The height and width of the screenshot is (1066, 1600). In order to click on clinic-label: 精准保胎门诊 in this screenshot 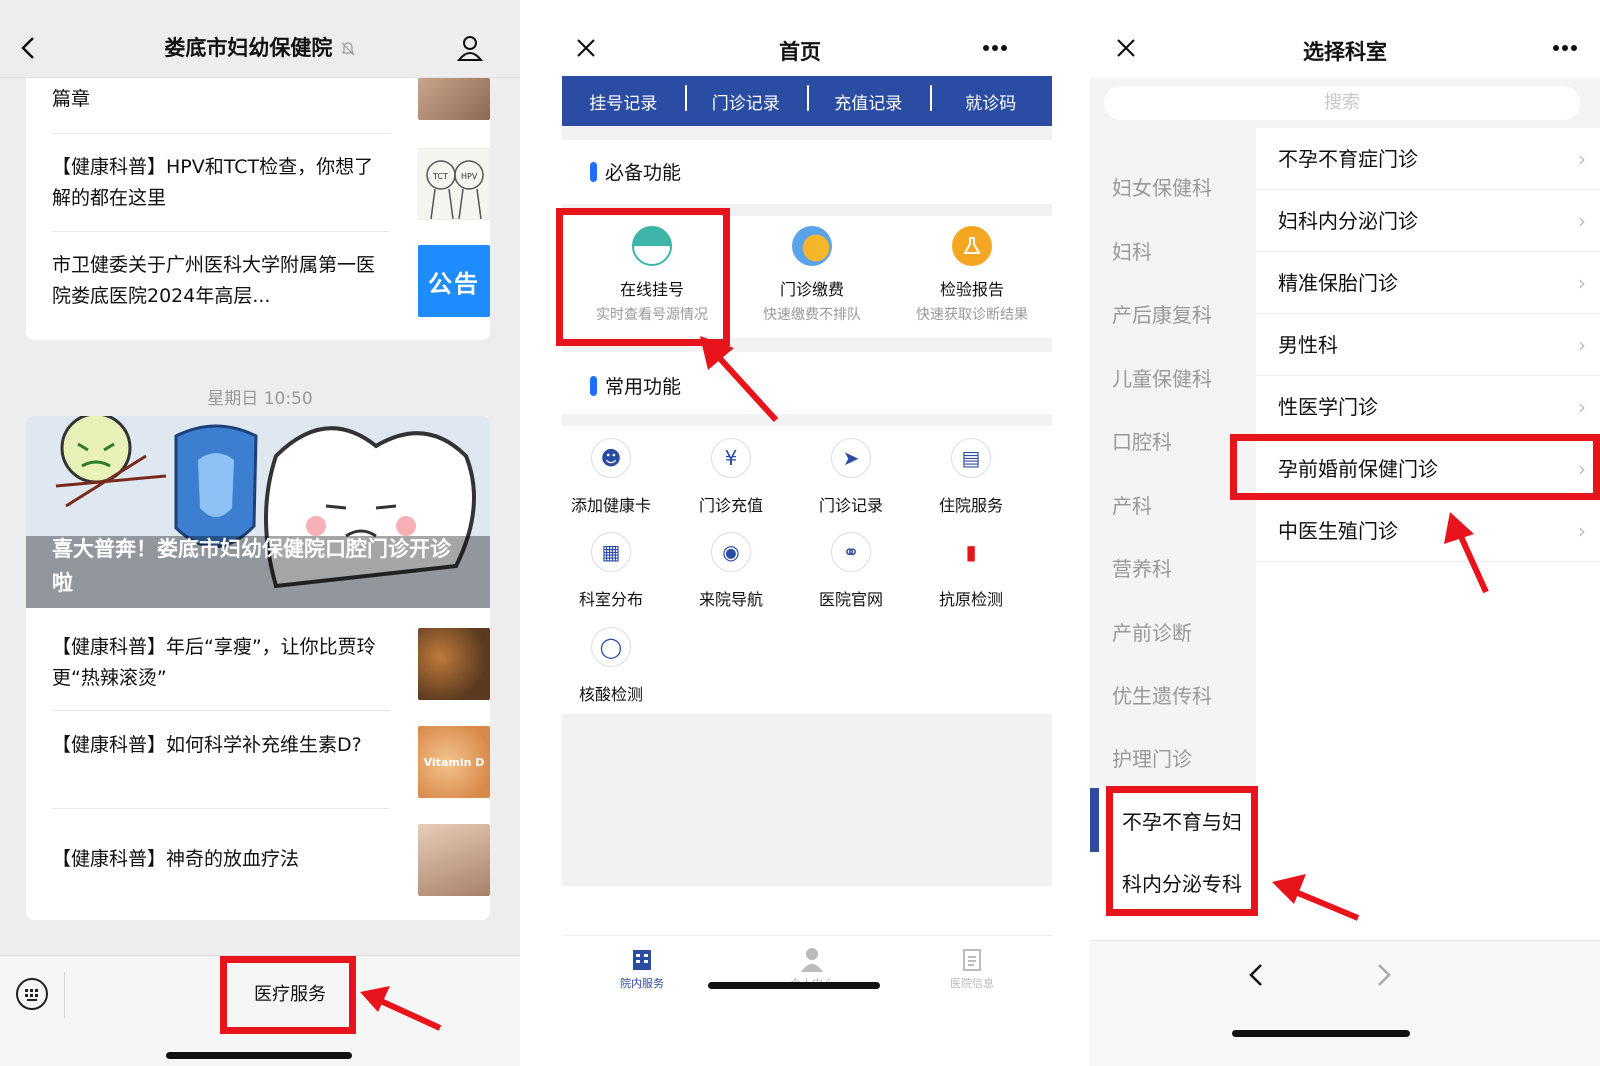, I will do `click(1338, 283)`.